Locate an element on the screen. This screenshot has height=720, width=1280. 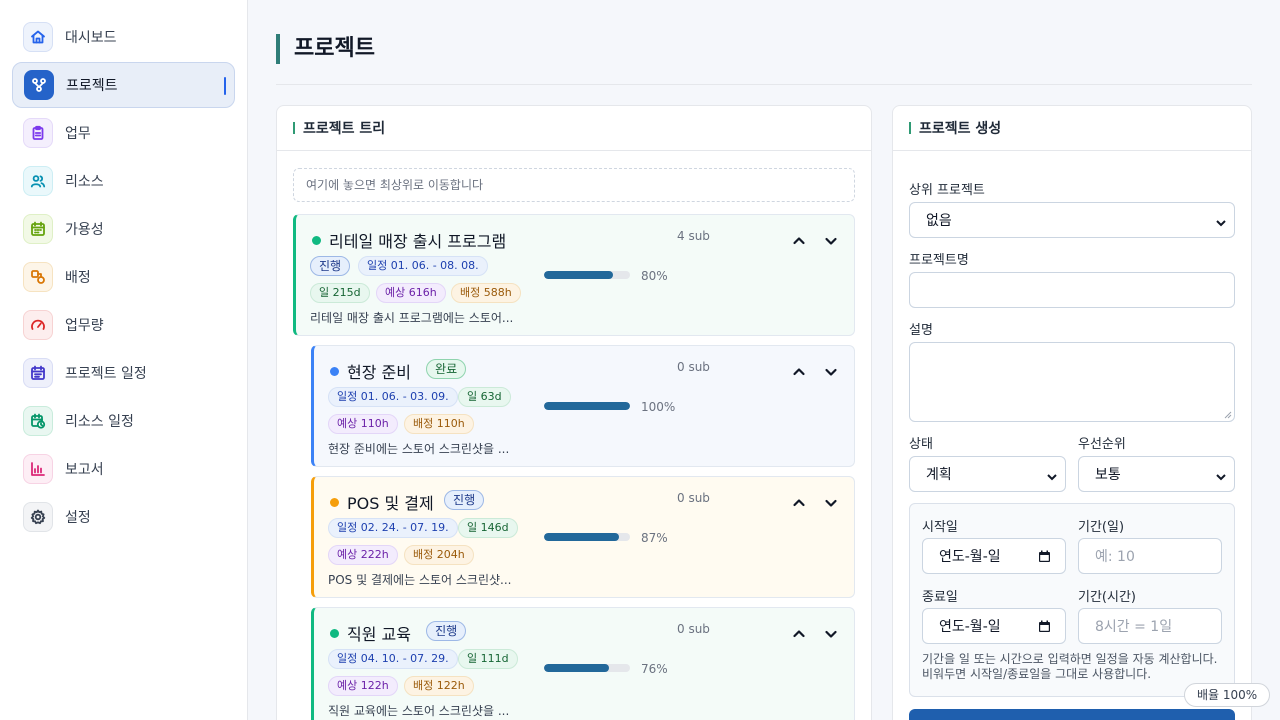
status-value: 계획 is located at coordinates (939, 475).